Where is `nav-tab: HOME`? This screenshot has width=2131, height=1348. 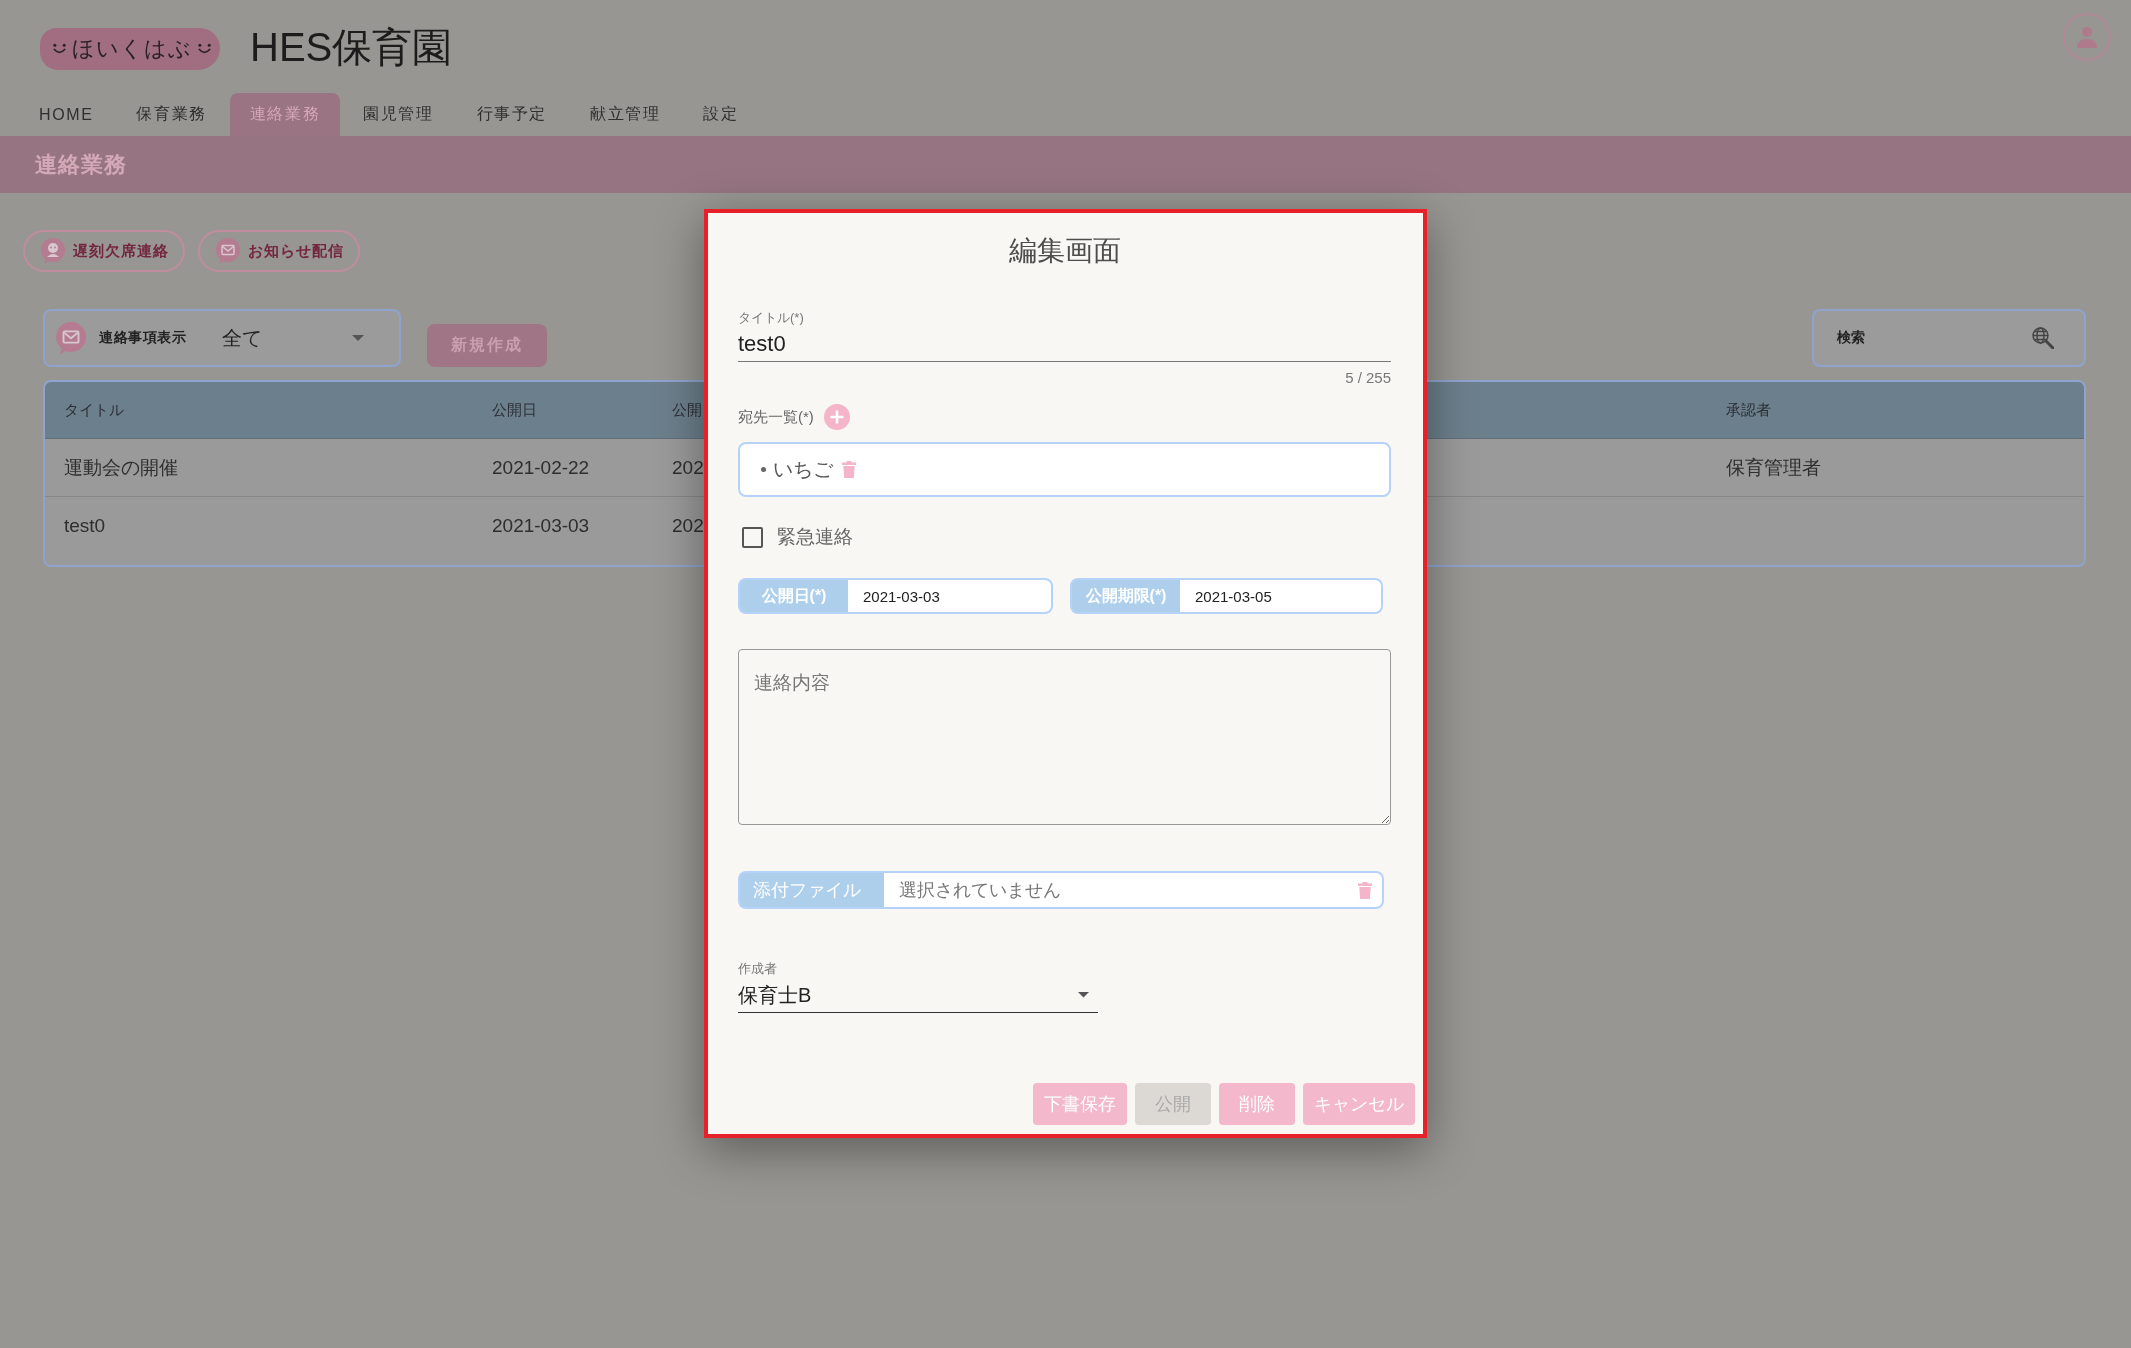
nav-tab: HOME is located at coordinates (66, 114).